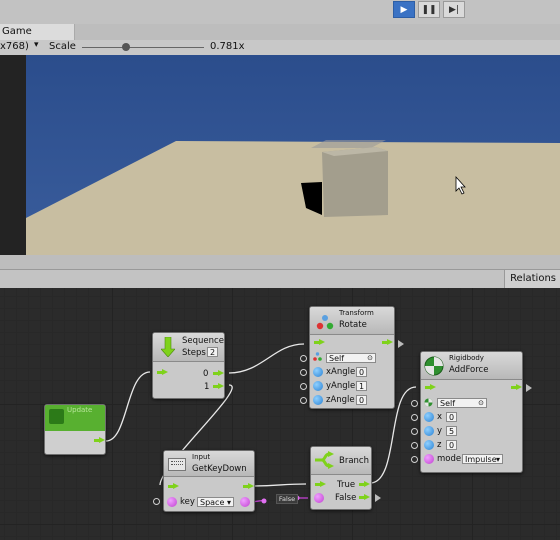  I want to click on addforce-title: AddForce, so click(469, 370).